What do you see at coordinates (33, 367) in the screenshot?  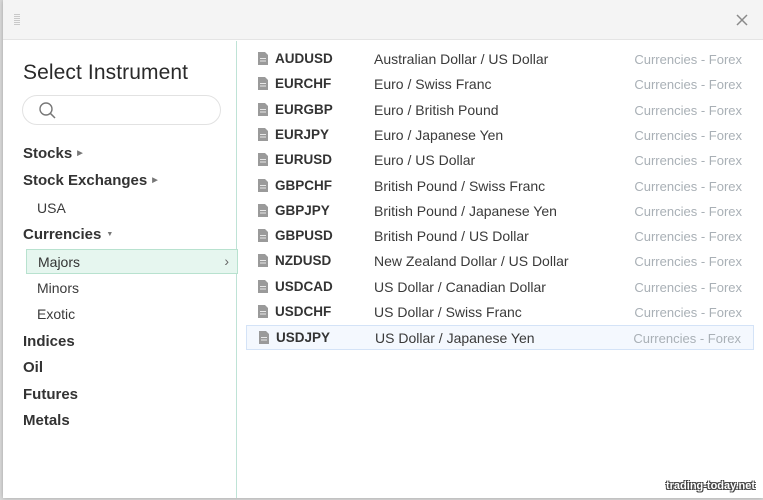 I see `category-oil: Oil` at bounding box center [33, 367].